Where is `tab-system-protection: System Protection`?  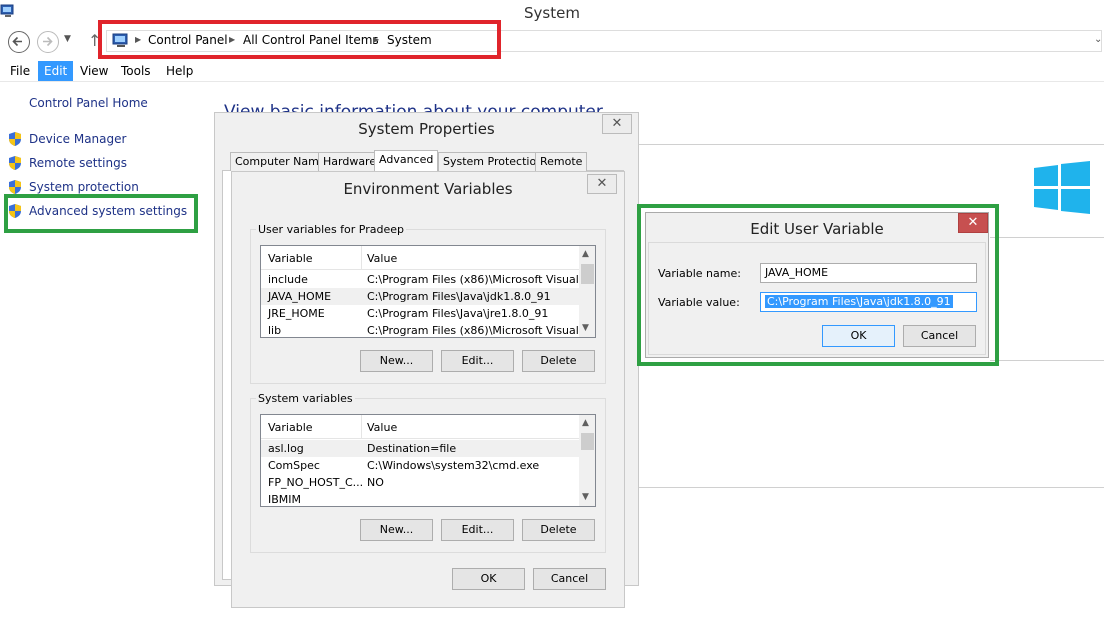
tab-system-protection: System Protection is located at coordinates (493, 161).